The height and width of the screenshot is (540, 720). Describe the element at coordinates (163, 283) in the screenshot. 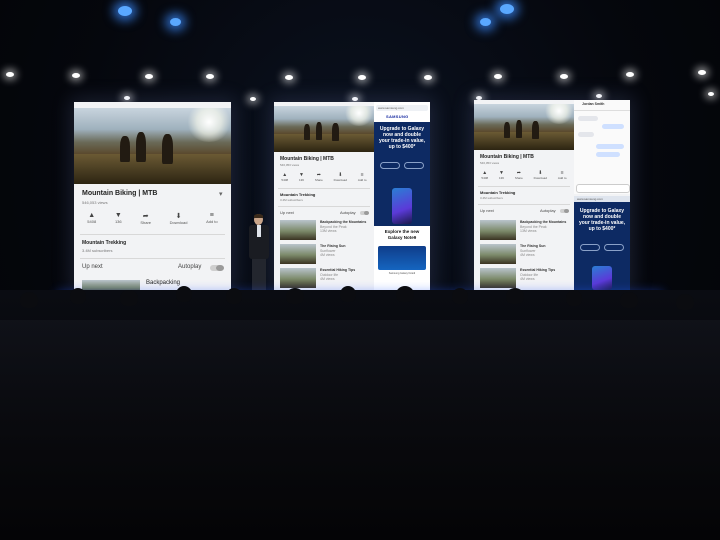

I see `next-video-title: Backpacking` at that location.